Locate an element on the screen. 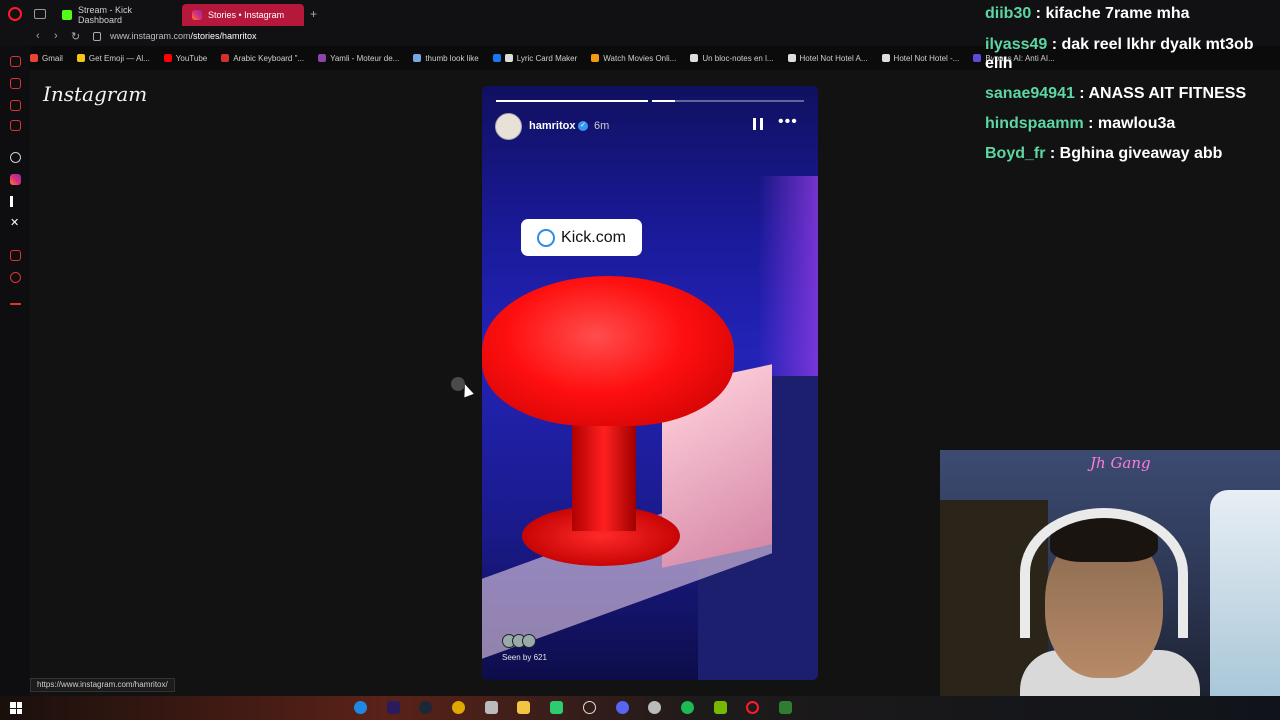 This screenshot has width=1280, height=720. emoji-icon is located at coordinates (80, 58).